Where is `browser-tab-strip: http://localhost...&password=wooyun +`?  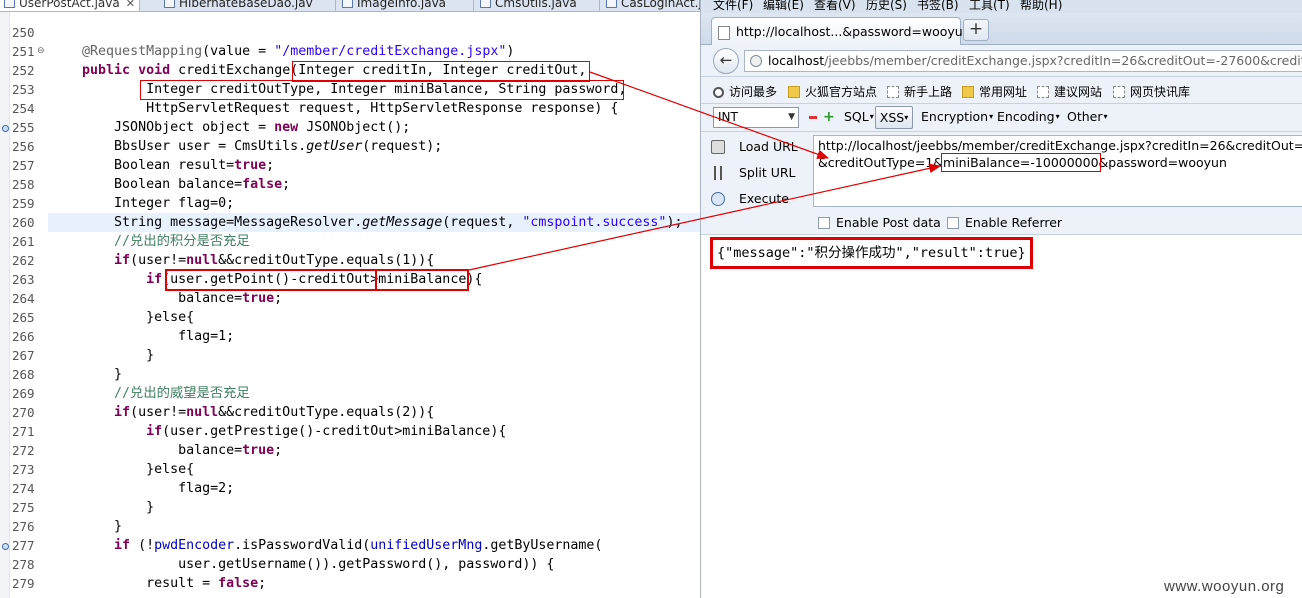 browser-tab-strip: http://localhost...&password=wooyun + is located at coordinates (1001, 29).